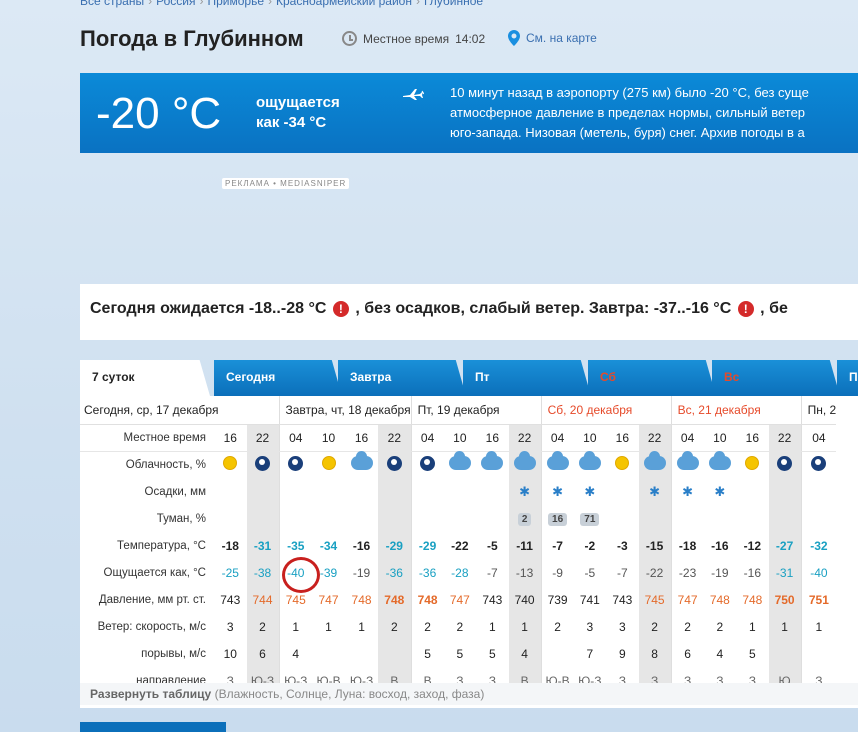 This screenshot has height=732, width=858. Describe the element at coordinates (230, 572) in the screenshot. I see `feels-like-cell: -25` at that location.